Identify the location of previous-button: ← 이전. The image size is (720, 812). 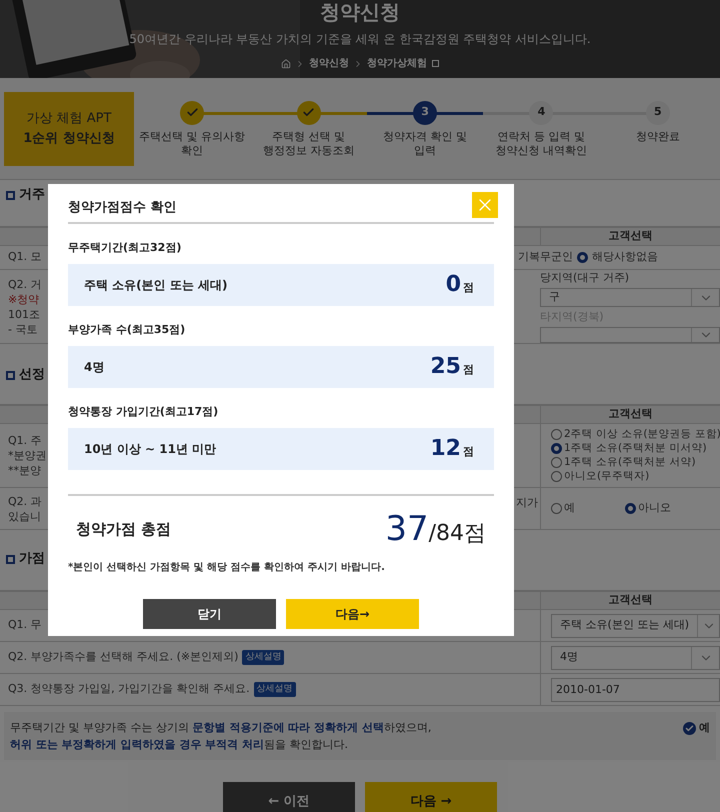
(289, 797).